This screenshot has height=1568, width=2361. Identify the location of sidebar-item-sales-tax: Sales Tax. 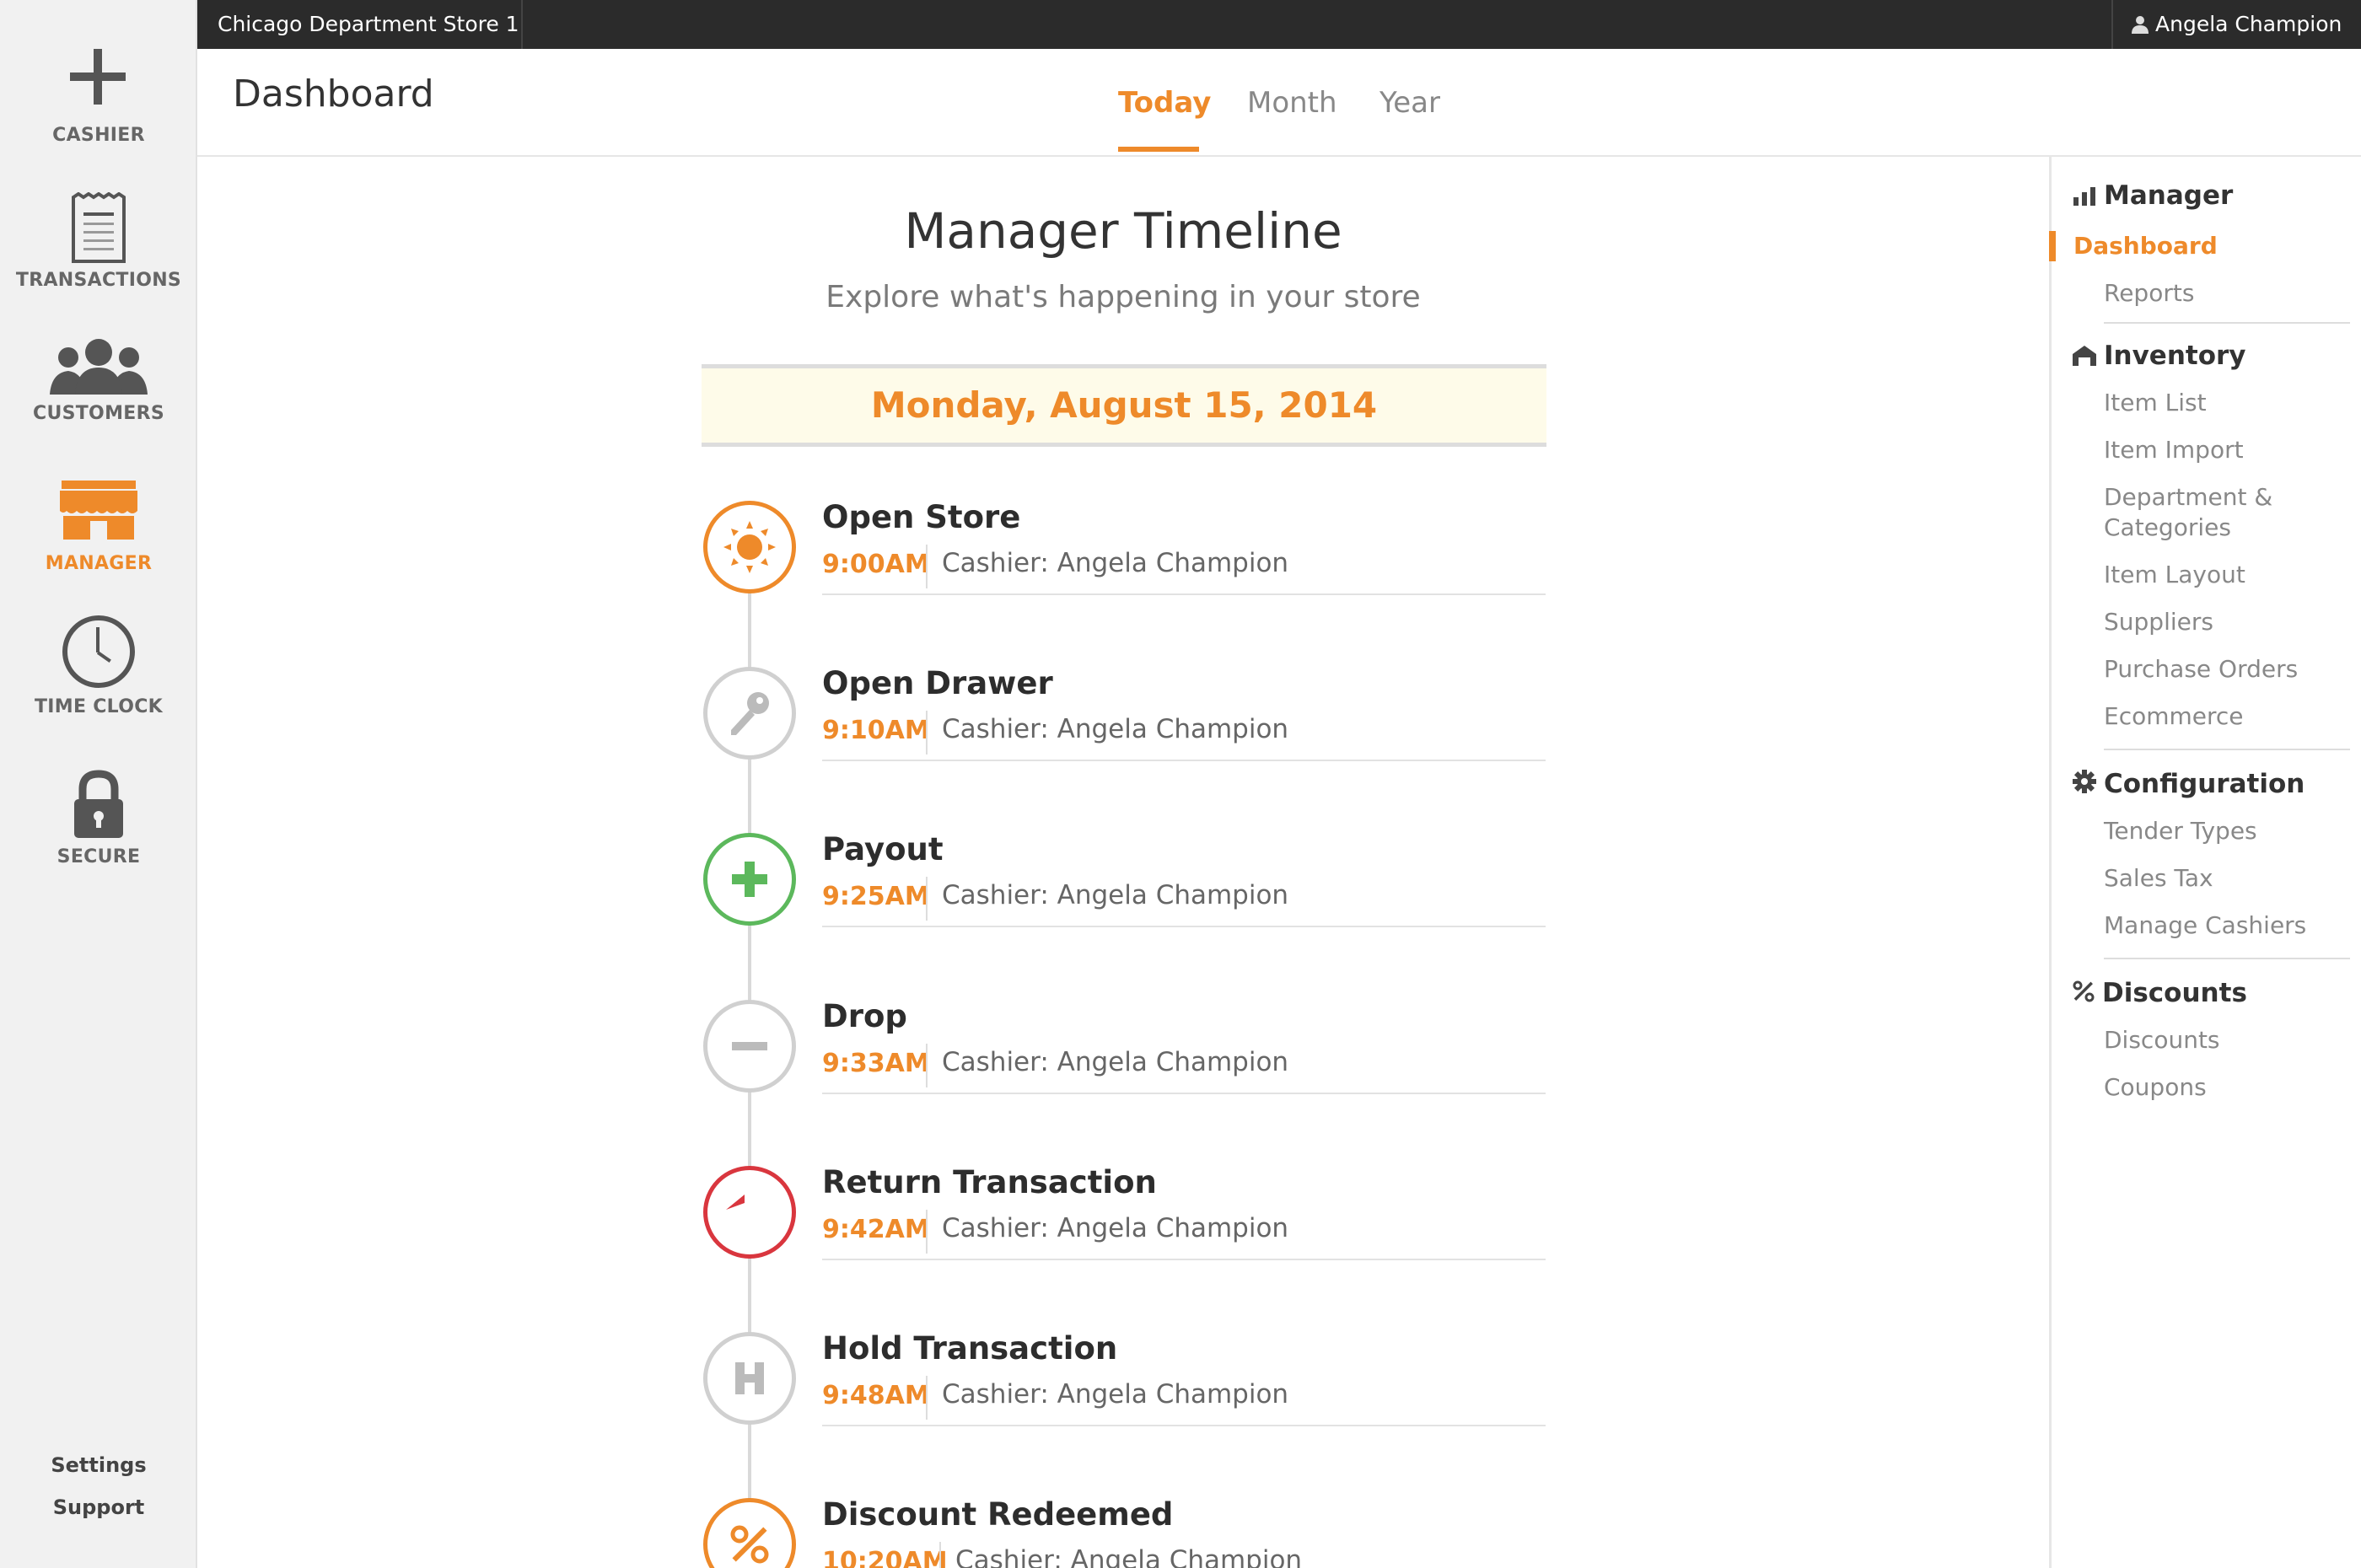
(2158, 879).